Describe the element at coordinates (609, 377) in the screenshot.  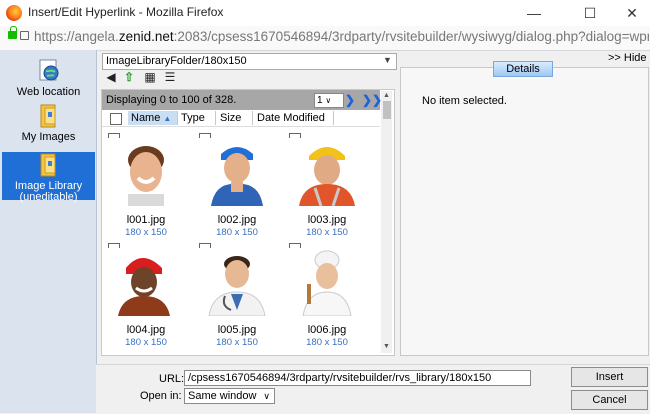
I see `insert-button: Insert` at that location.